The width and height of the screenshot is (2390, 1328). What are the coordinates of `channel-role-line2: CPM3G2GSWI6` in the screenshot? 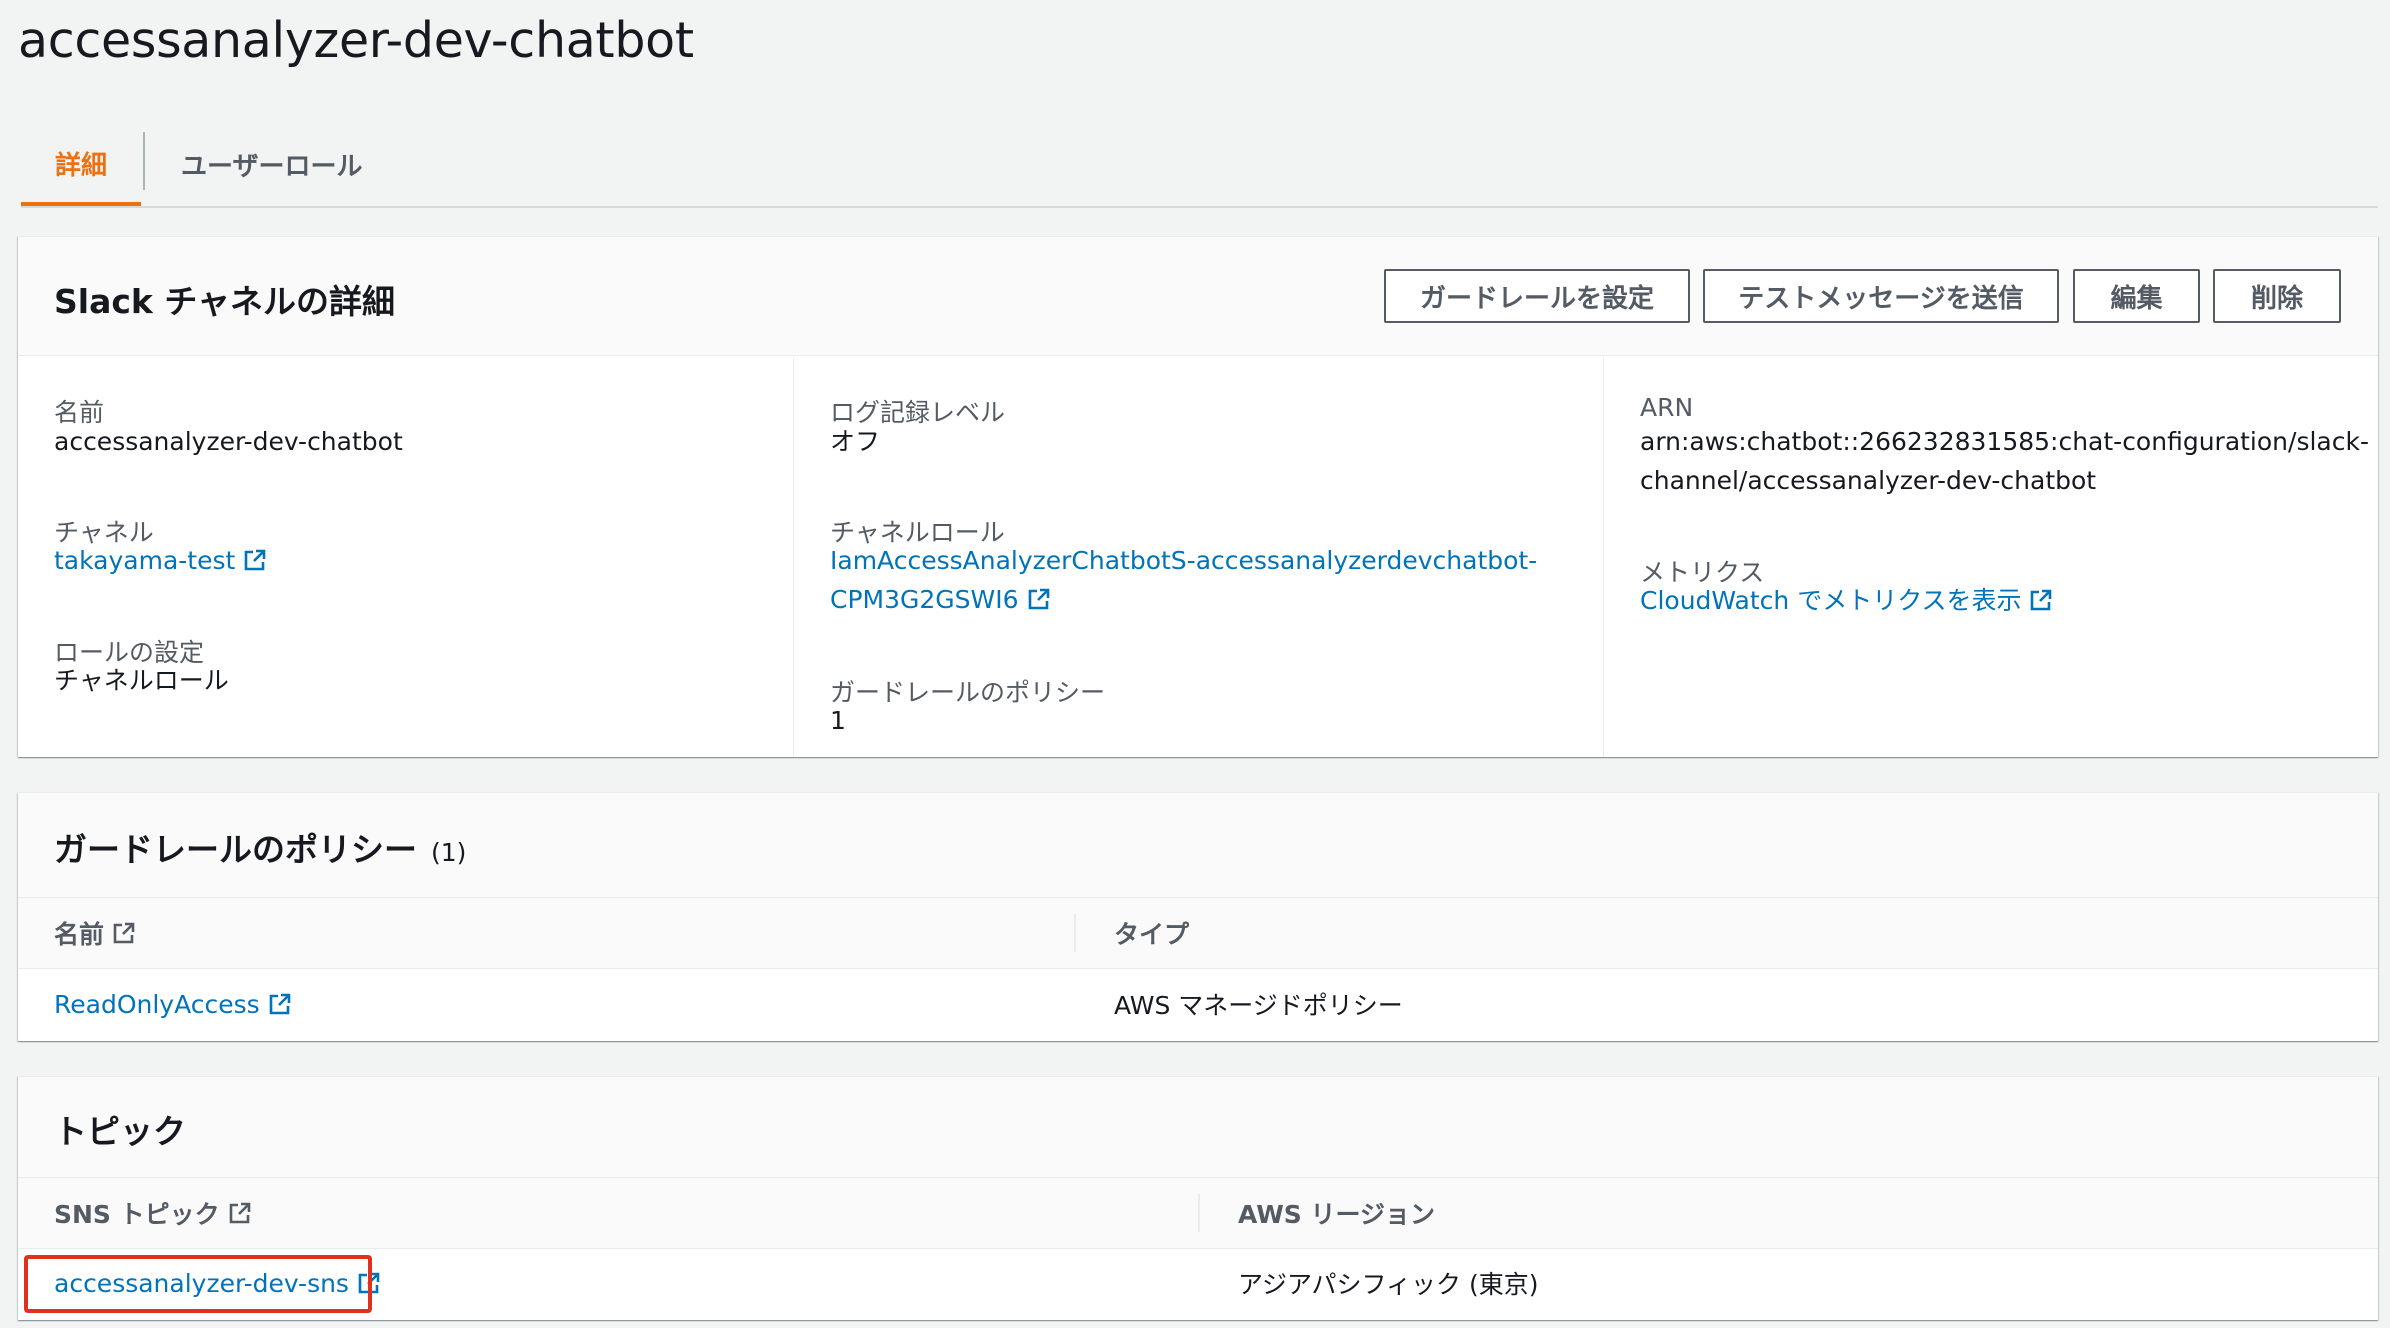 It's located at (924, 599).